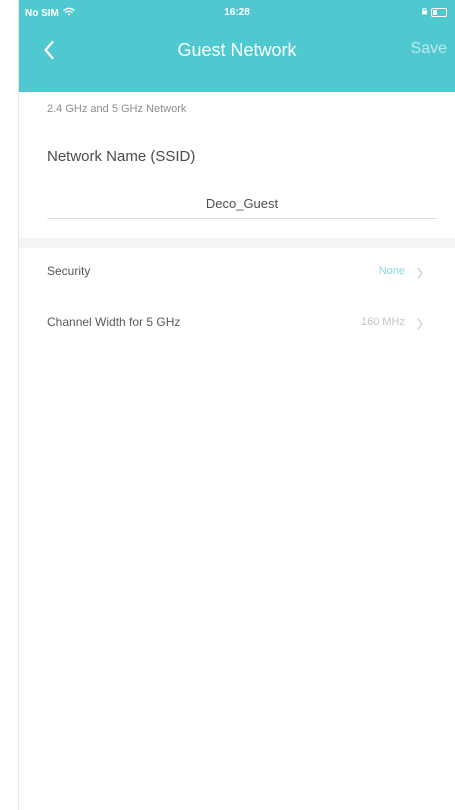 The height and width of the screenshot is (810, 455). I want to click on page-title: Guest Network, so click(237, 50).